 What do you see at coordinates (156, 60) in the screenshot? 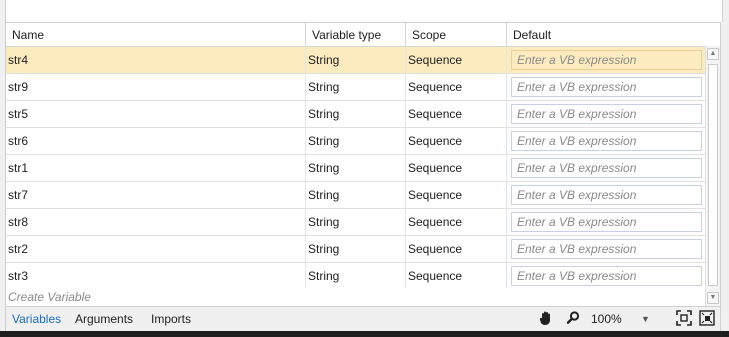
I see `variable-name-cell: str4` at bounding box center [156, 60].